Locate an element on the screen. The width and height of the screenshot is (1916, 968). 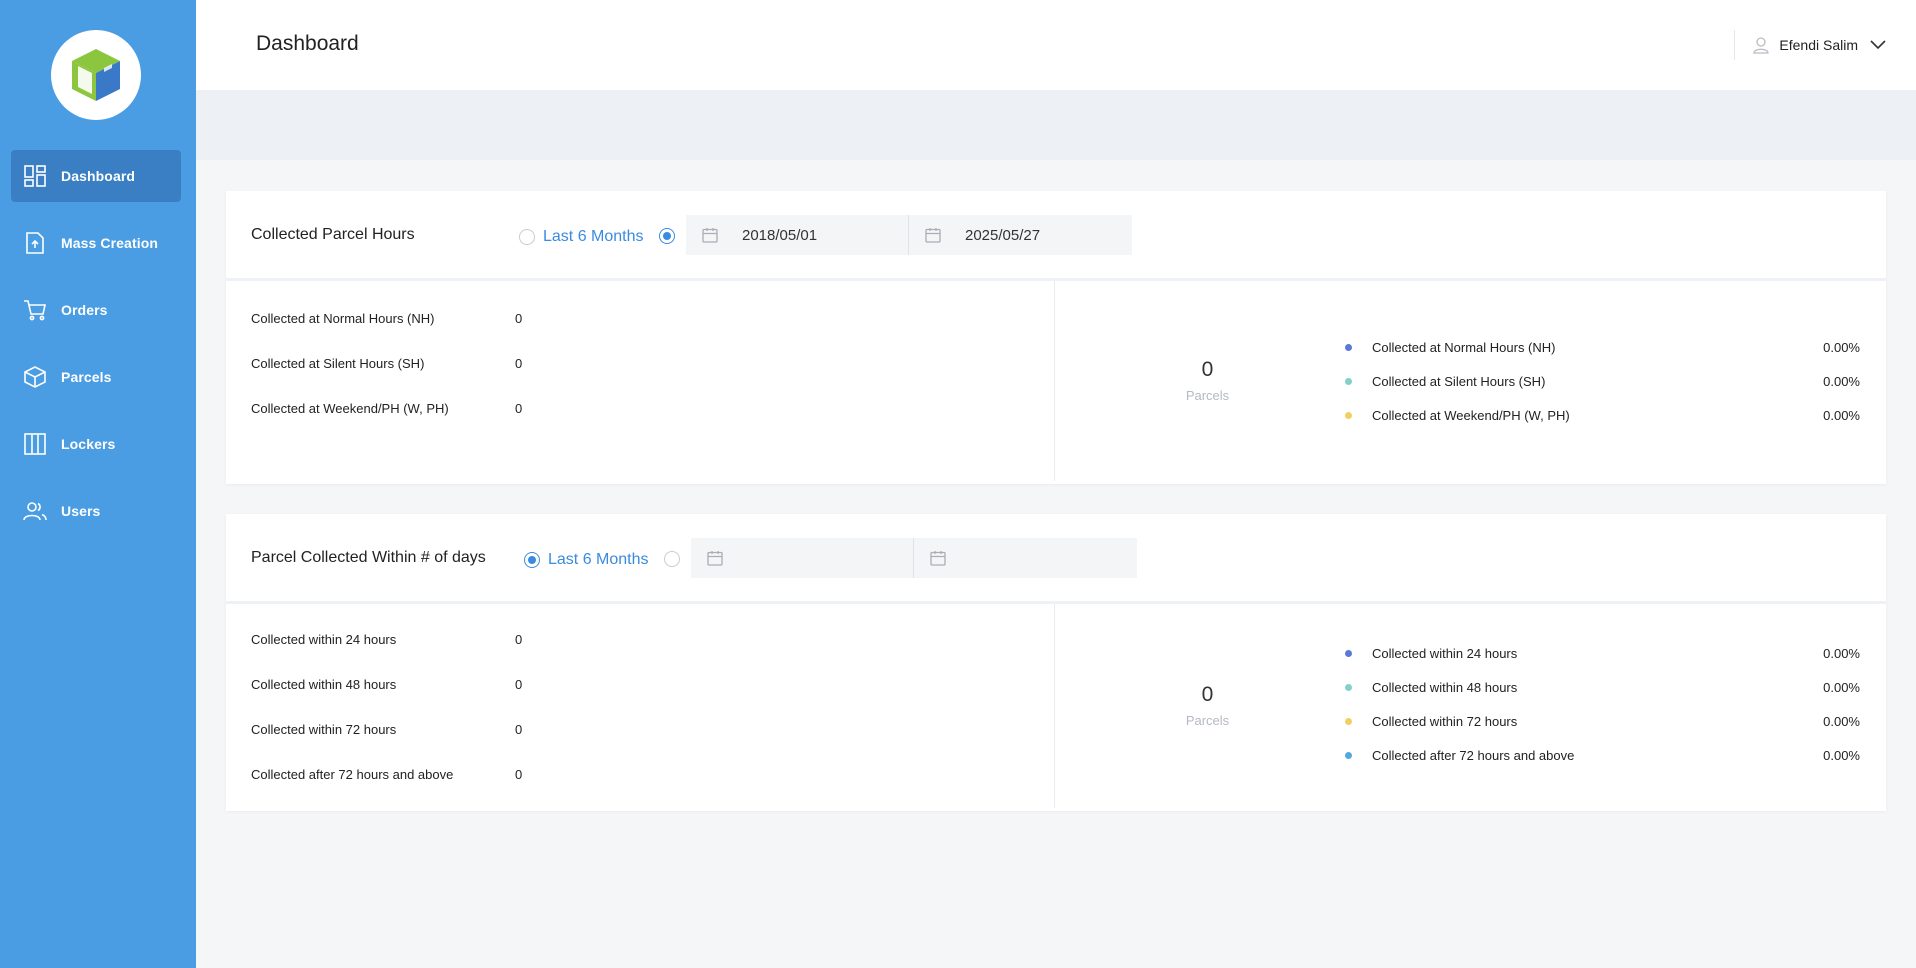
date-to-input: 2025/05/27 is located at coordinates (1020, 235).